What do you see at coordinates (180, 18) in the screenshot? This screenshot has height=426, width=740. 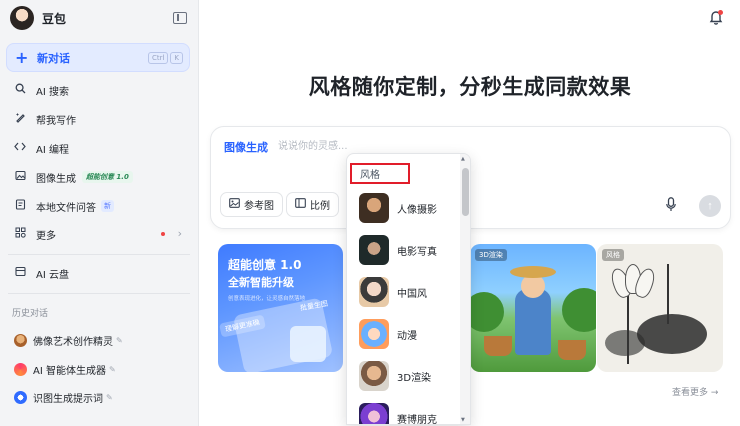 I see `sidebar-collapse-icon` at bounding box center [180, 18].